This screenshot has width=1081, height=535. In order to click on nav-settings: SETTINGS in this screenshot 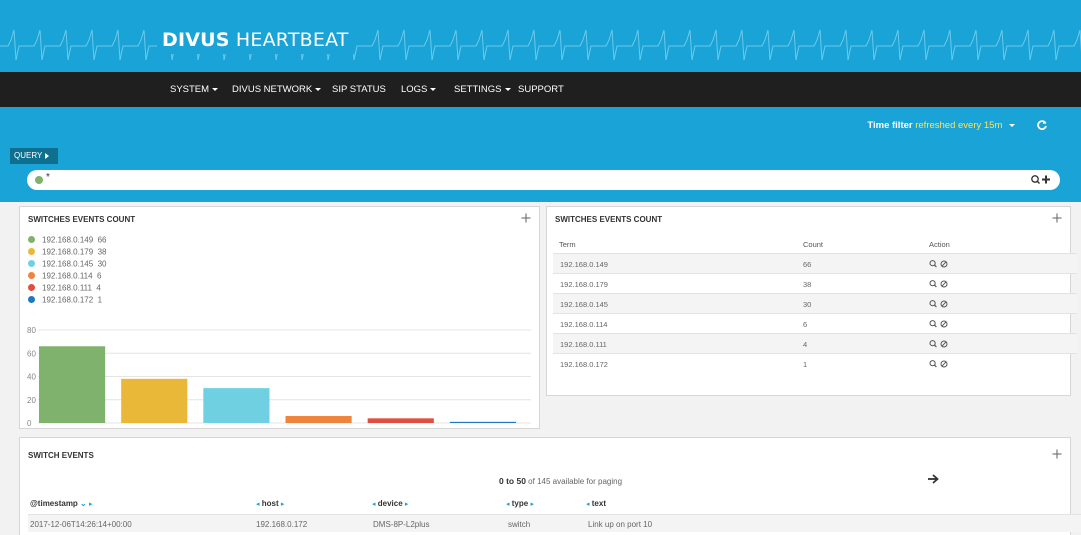, I will do `click(482, 89)`.